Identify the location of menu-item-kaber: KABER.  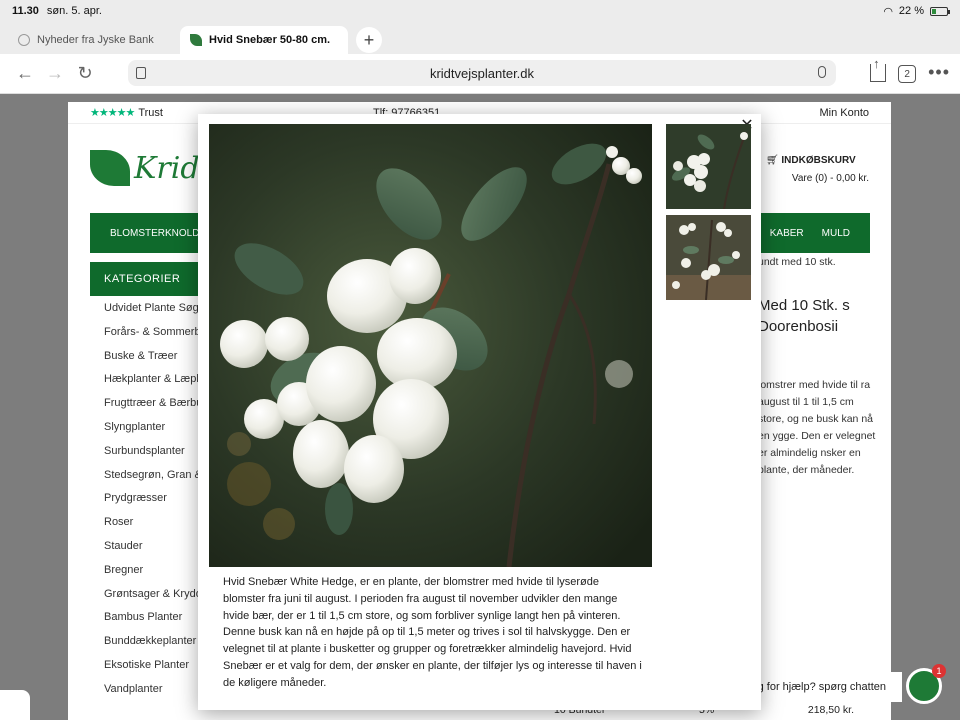
(787, 233).